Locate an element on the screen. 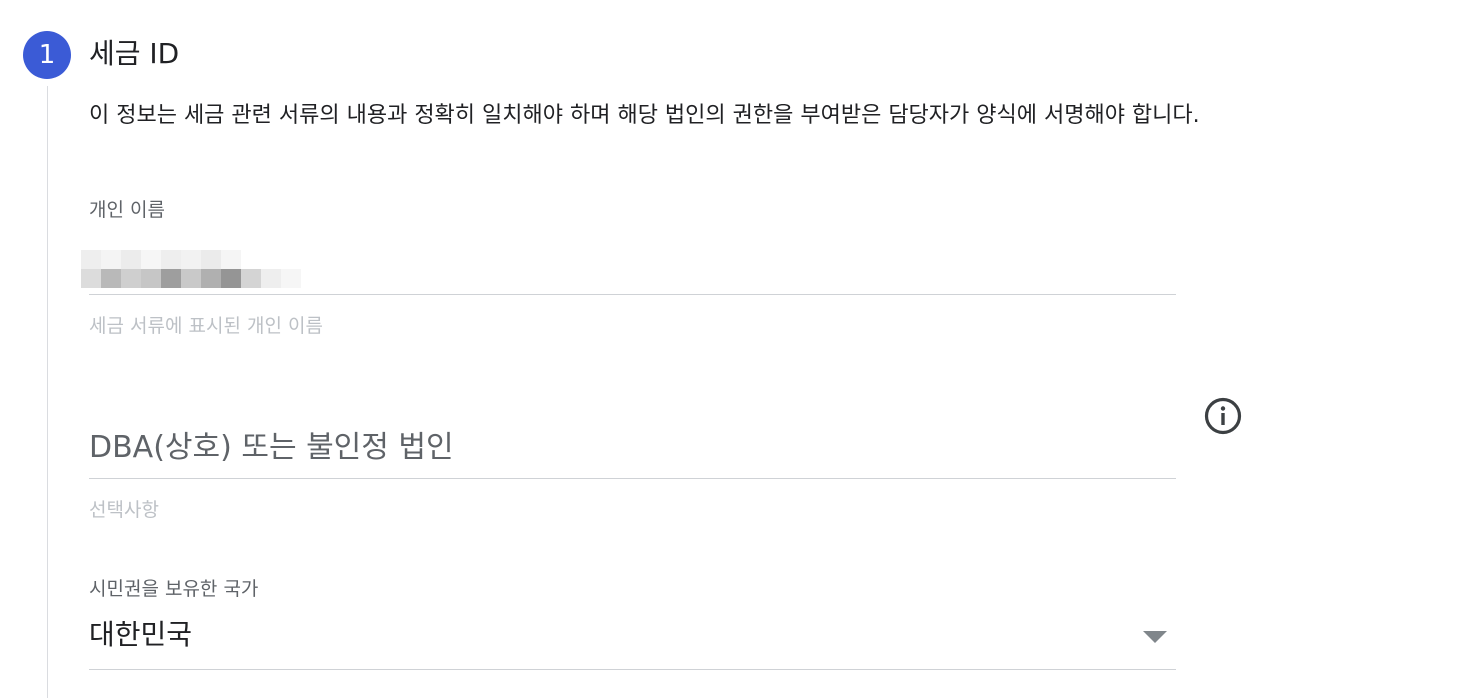 This screenshot has width=1484, height=698. dba-helper-optional: 선택사항 is located at coordinates (124, 510).